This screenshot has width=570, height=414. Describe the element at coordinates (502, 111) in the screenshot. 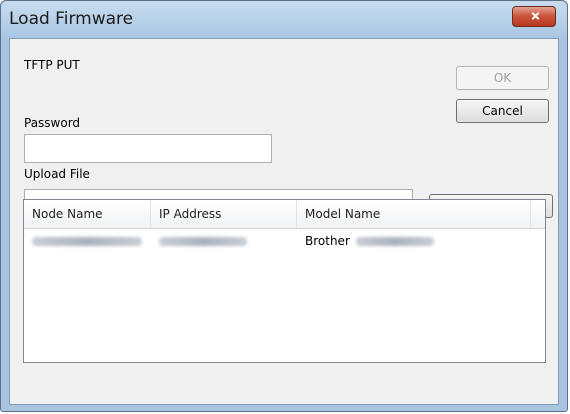

I see `cancel-button: Cancel` at that location.